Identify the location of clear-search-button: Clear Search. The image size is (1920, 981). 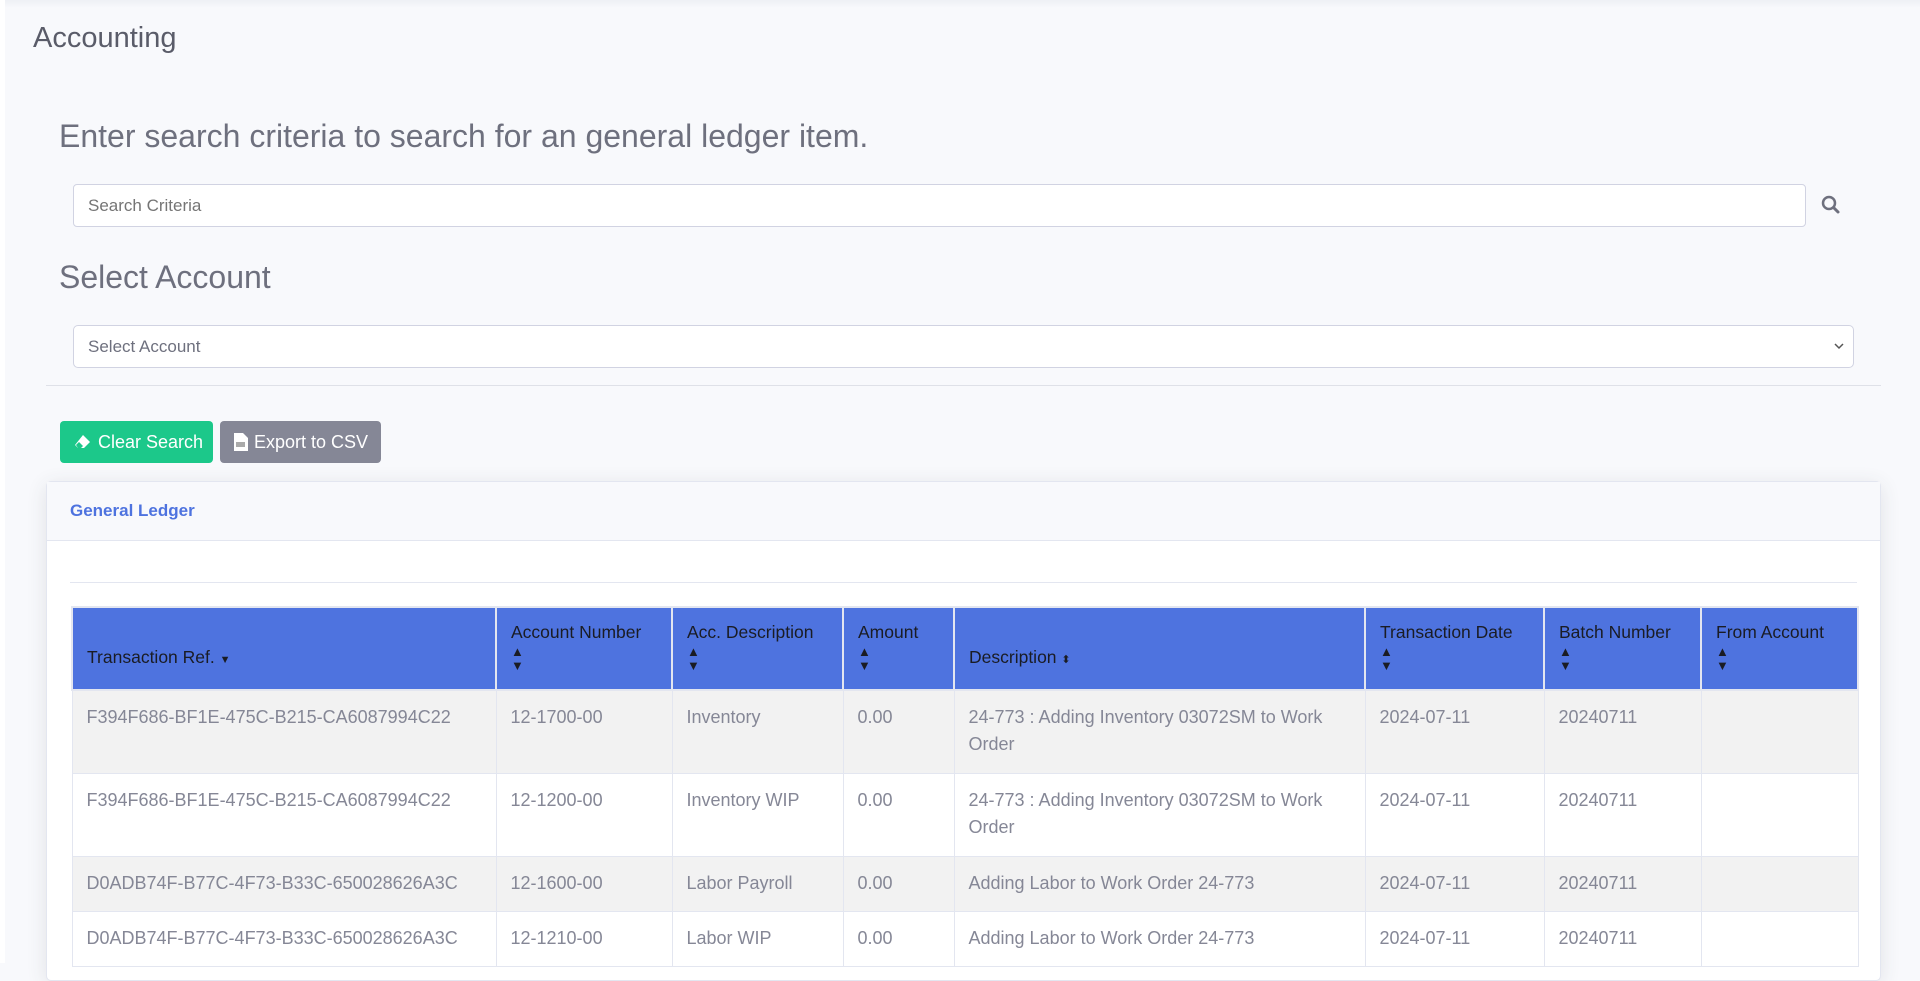
(136, 442).